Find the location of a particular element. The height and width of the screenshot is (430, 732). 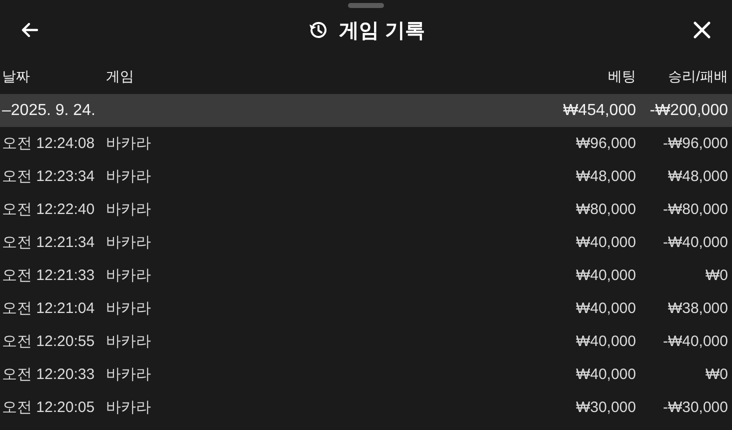

column-header: 날짜 is located at coordinates (16, 77).